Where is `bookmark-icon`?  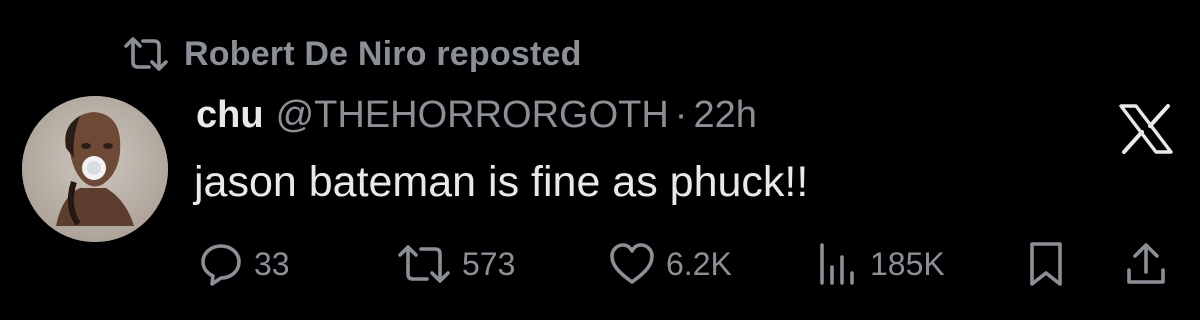
bookmark-icon is located at coordinates (1046, 264).